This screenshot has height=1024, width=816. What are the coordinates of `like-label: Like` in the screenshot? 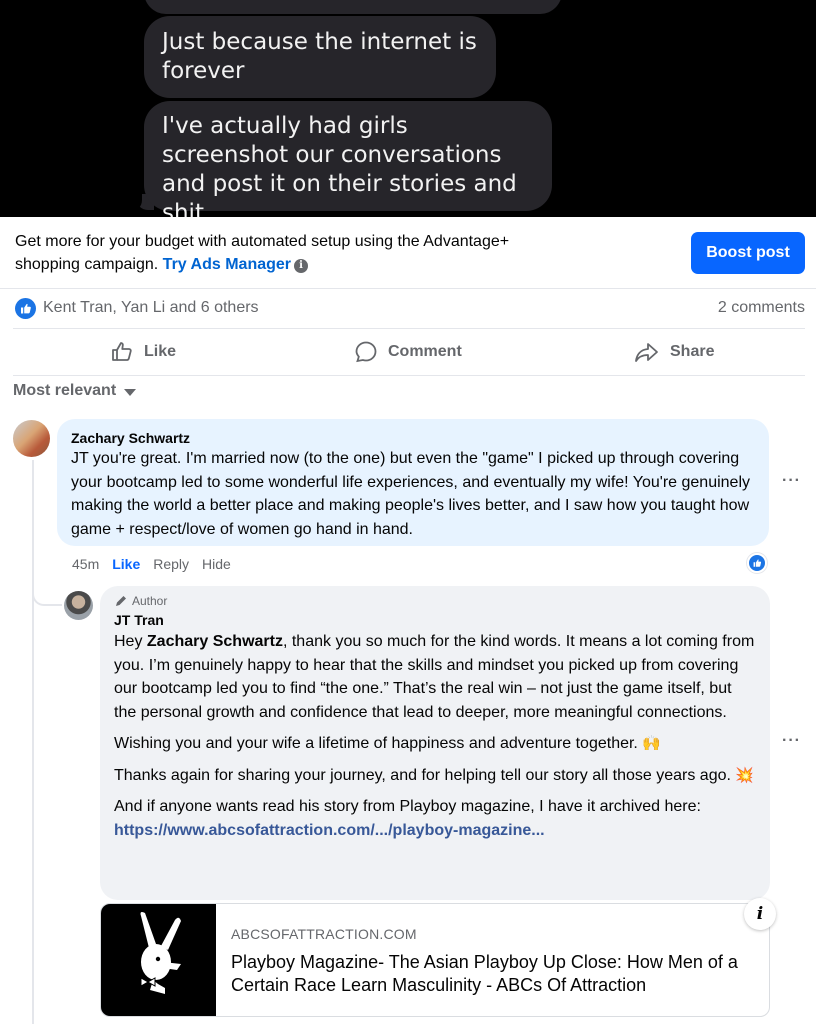 It's located at (160, 351).